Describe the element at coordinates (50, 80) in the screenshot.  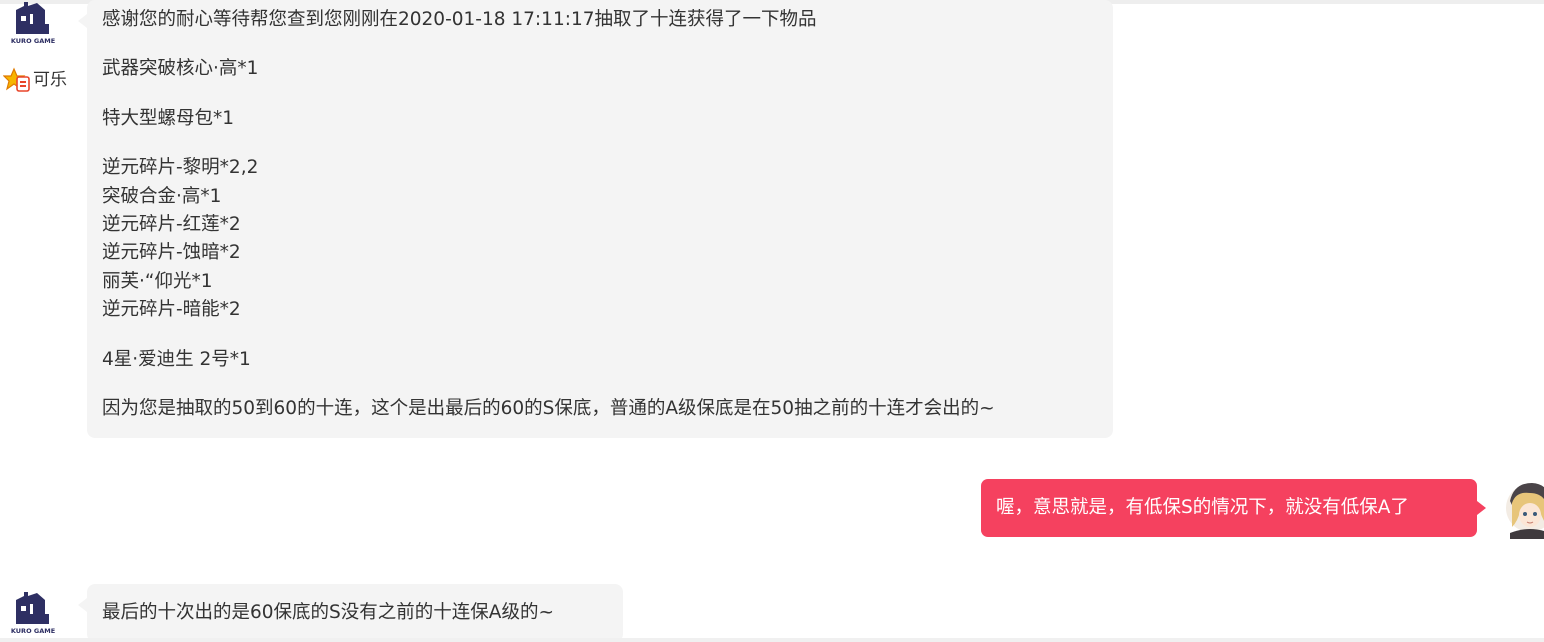
I see `agent-name: 可乐` at that location.